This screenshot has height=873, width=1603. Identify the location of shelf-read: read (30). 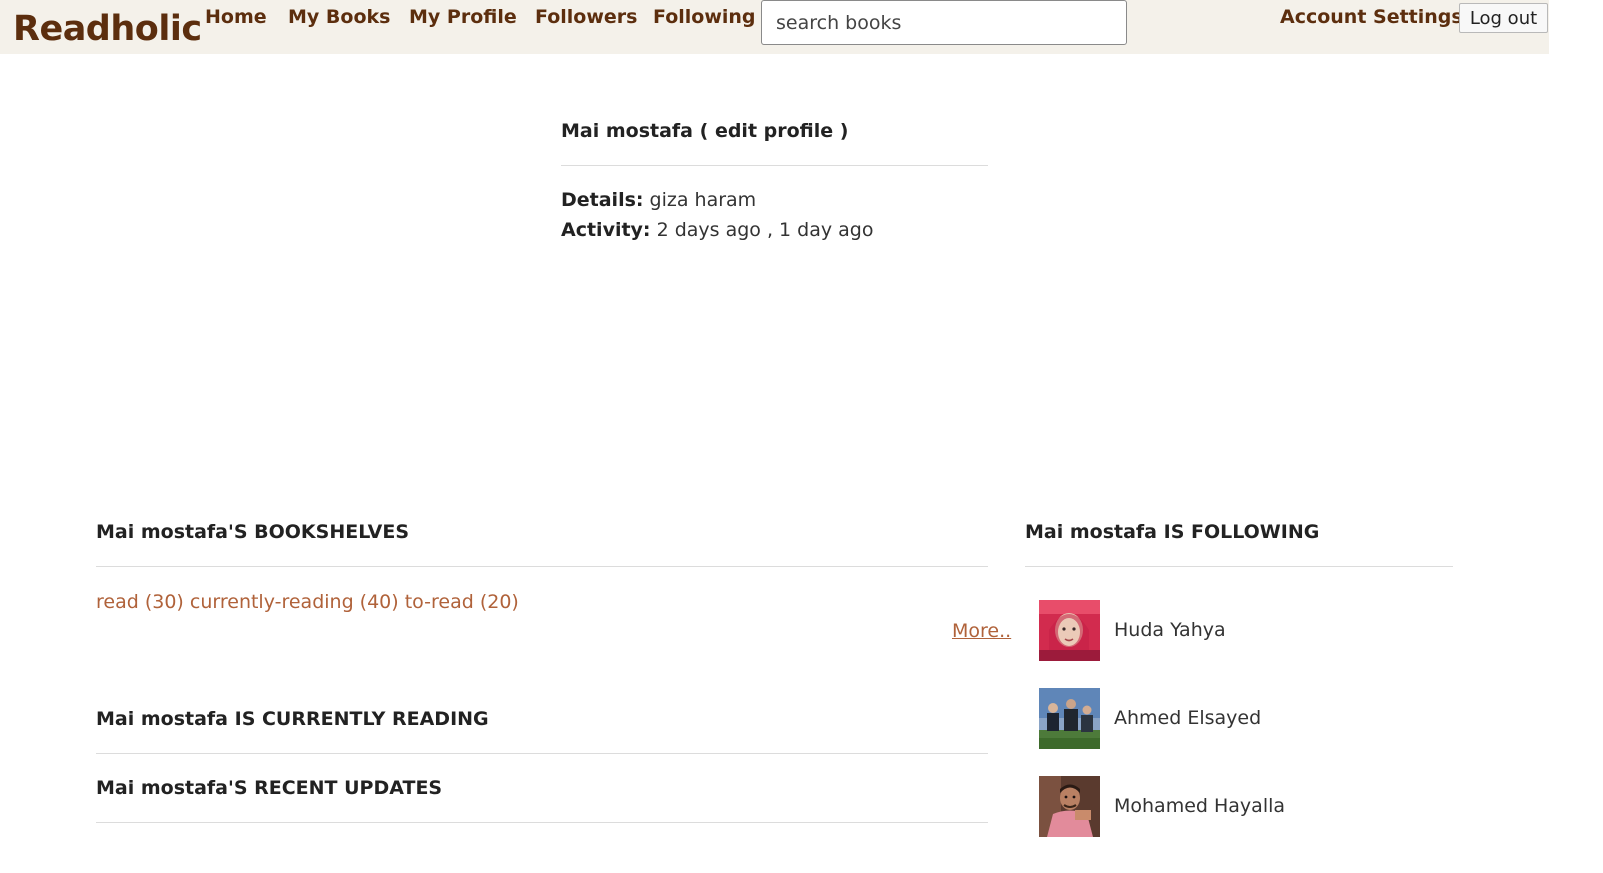
(140, 602).